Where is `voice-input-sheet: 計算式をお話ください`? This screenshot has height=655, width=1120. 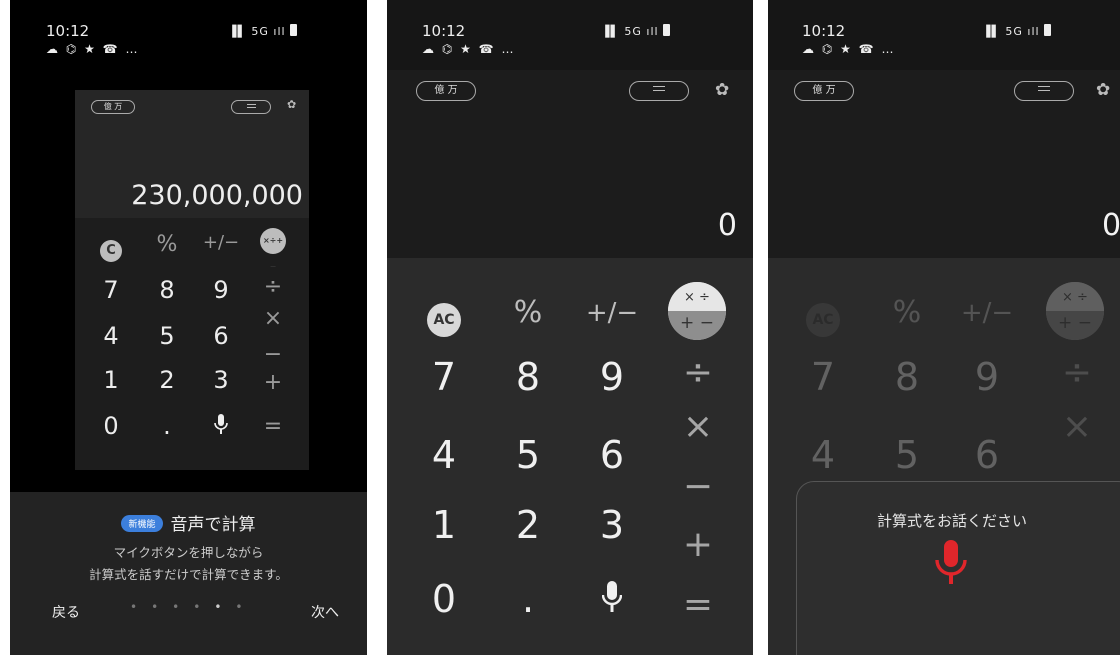
voice-input-sheet: 計算式をお話ください is located at coordinates (958, 568).